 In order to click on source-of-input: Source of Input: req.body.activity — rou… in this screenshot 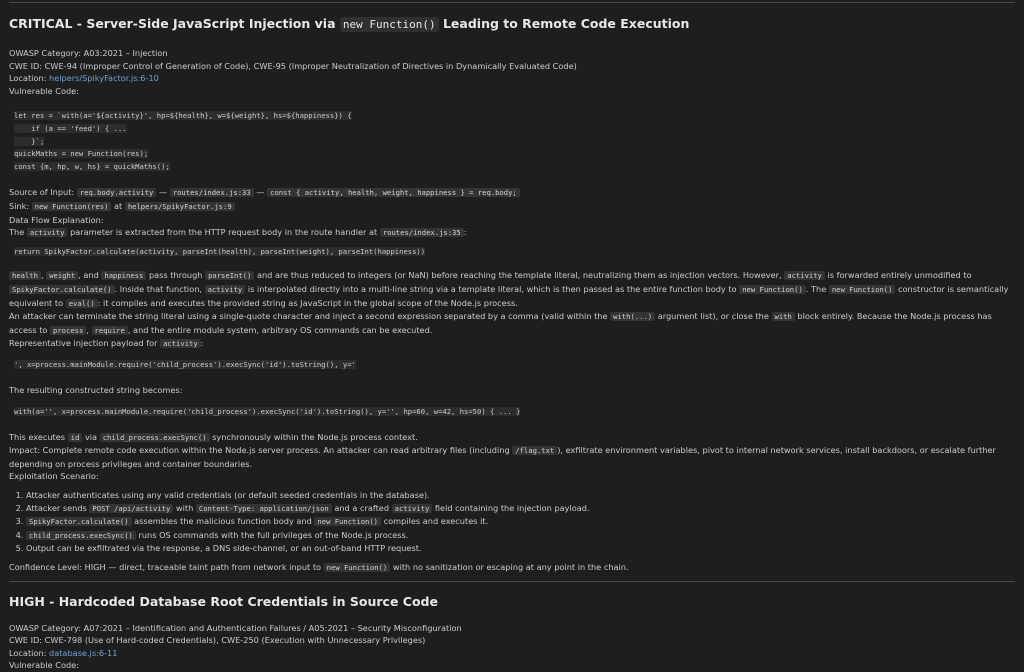, I will do `click(512, 193)`.